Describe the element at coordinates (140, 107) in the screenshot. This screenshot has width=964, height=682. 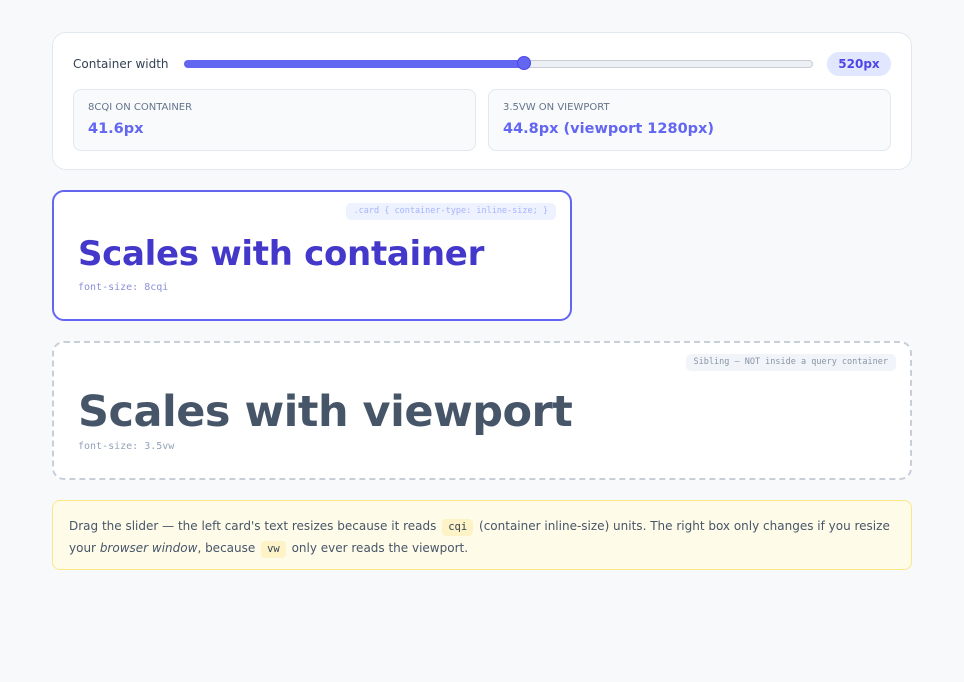
I see `container-stat-label: 8cqi on container` at that location.